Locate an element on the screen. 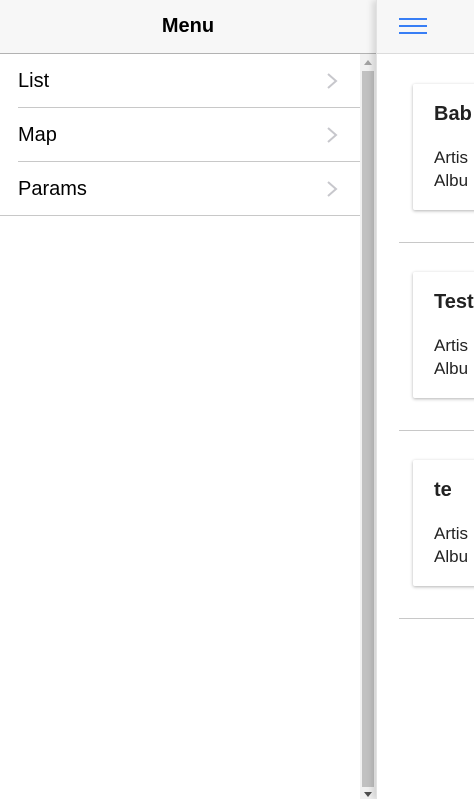 The width and height of the screenshot is (474, 799). scrollbar-thumb is located at coordinates (368, 429).